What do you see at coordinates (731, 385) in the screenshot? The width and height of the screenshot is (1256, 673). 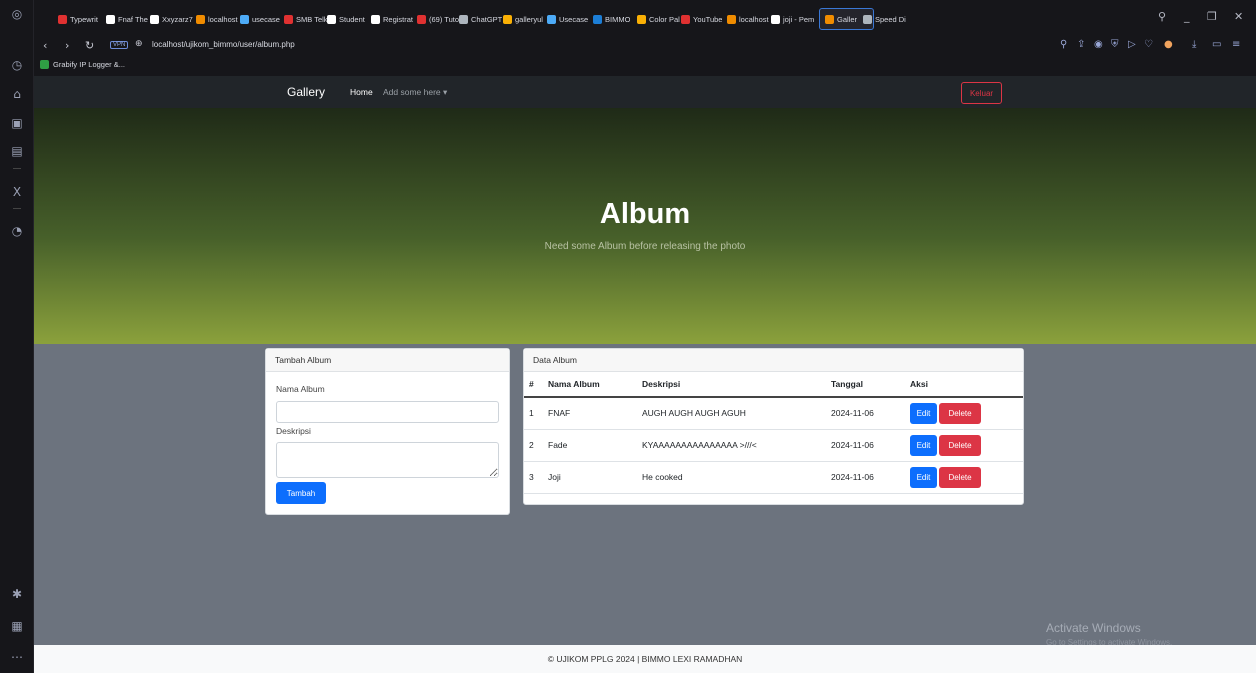 I see `col-description: Deskripsi` at bounding box center [731, 385].